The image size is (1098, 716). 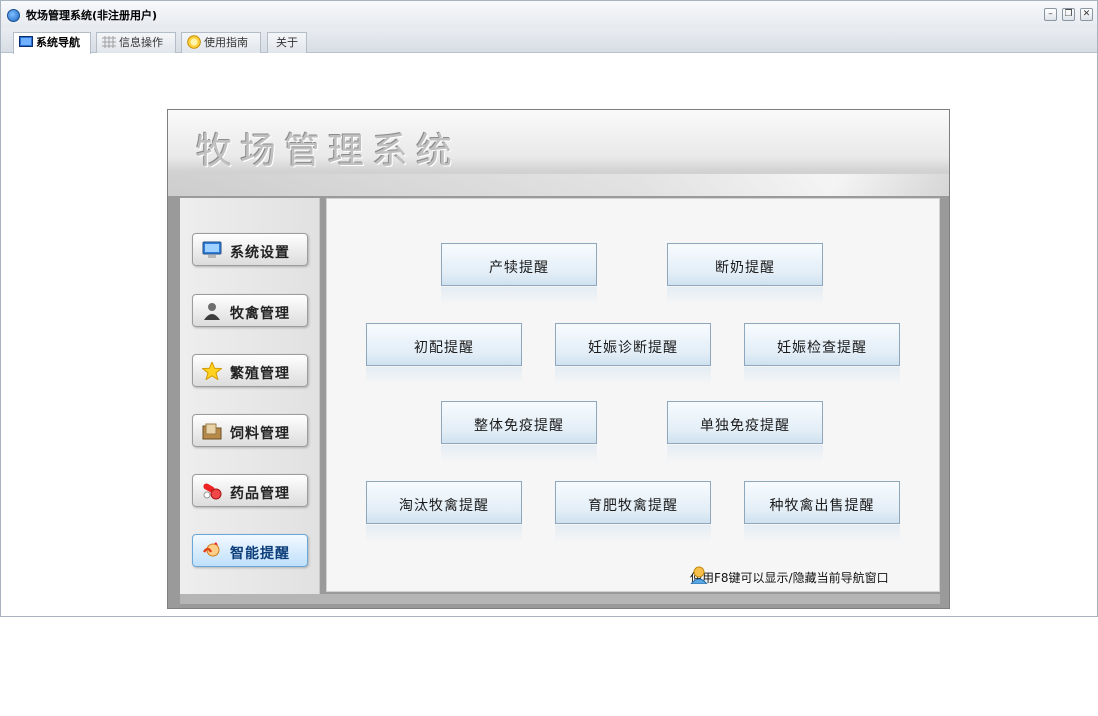 What do you see at coordinates (212, 249) in the screenshot?
I see `computer-icon` at bounding box center [212, 249].